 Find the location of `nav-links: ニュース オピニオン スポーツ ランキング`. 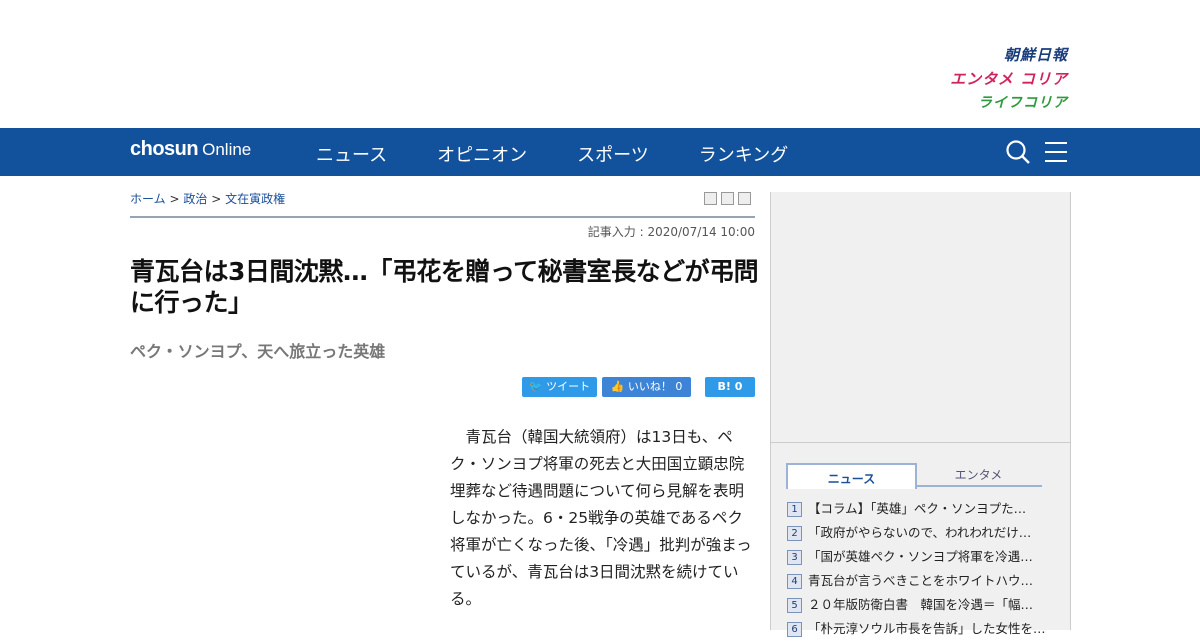

nav-links: ニュース オピニオン スポーツ ランキング is located at coordinates (552, 154).